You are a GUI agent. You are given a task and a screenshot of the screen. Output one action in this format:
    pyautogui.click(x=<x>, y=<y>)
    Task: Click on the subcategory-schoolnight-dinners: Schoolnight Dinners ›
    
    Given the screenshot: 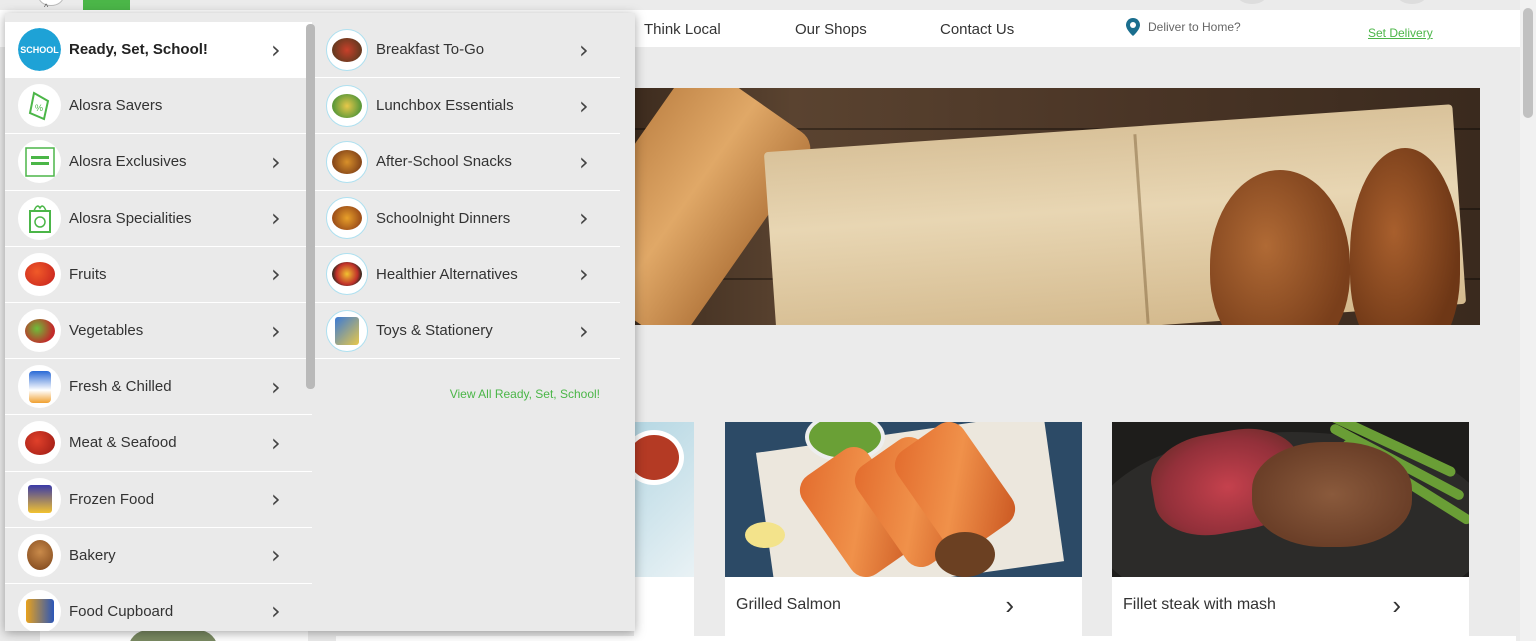 What is the action you would take?
    pyautogui.click(x=467, y=219)
    